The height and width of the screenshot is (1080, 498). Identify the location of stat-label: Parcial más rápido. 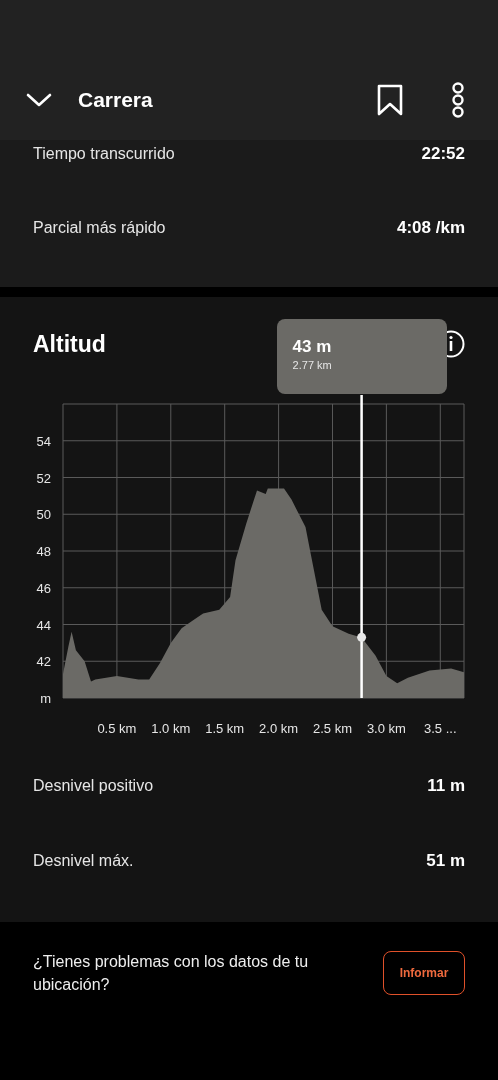
(99, 228).